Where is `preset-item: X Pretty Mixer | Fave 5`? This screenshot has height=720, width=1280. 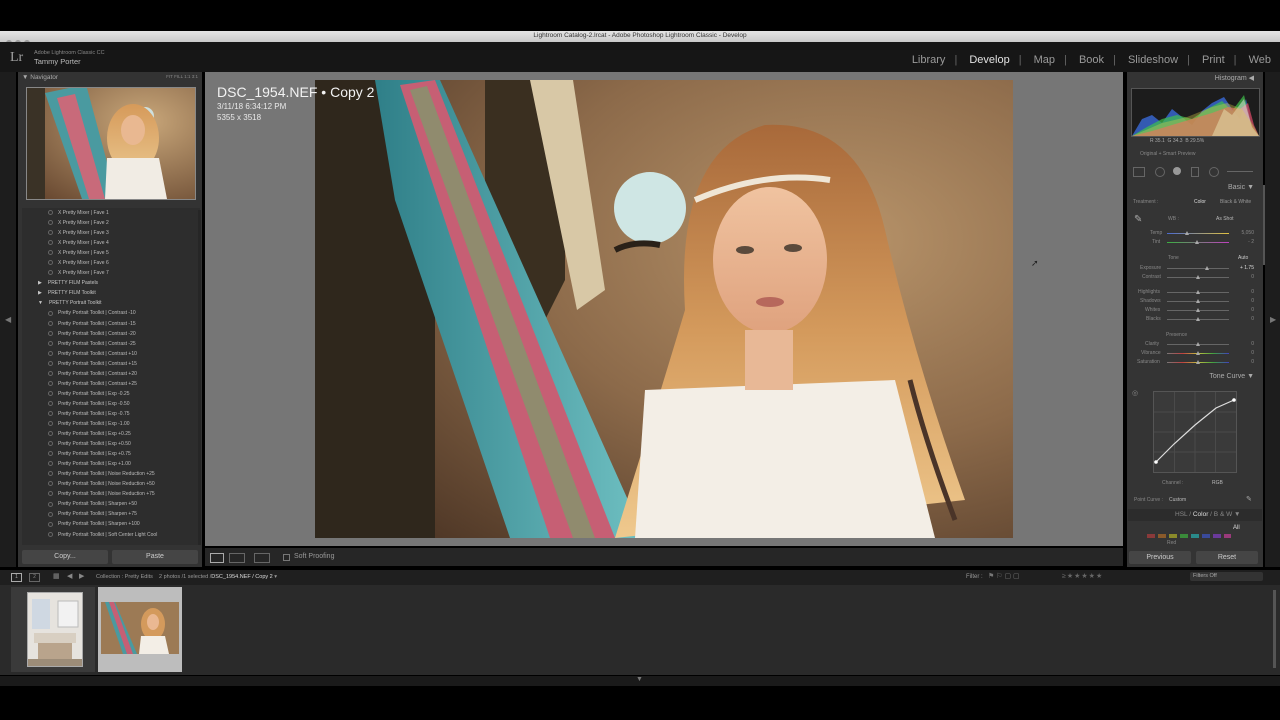 preset-item: X Pretty Mixer | Fave 5 is located at coordinates (111, 253).